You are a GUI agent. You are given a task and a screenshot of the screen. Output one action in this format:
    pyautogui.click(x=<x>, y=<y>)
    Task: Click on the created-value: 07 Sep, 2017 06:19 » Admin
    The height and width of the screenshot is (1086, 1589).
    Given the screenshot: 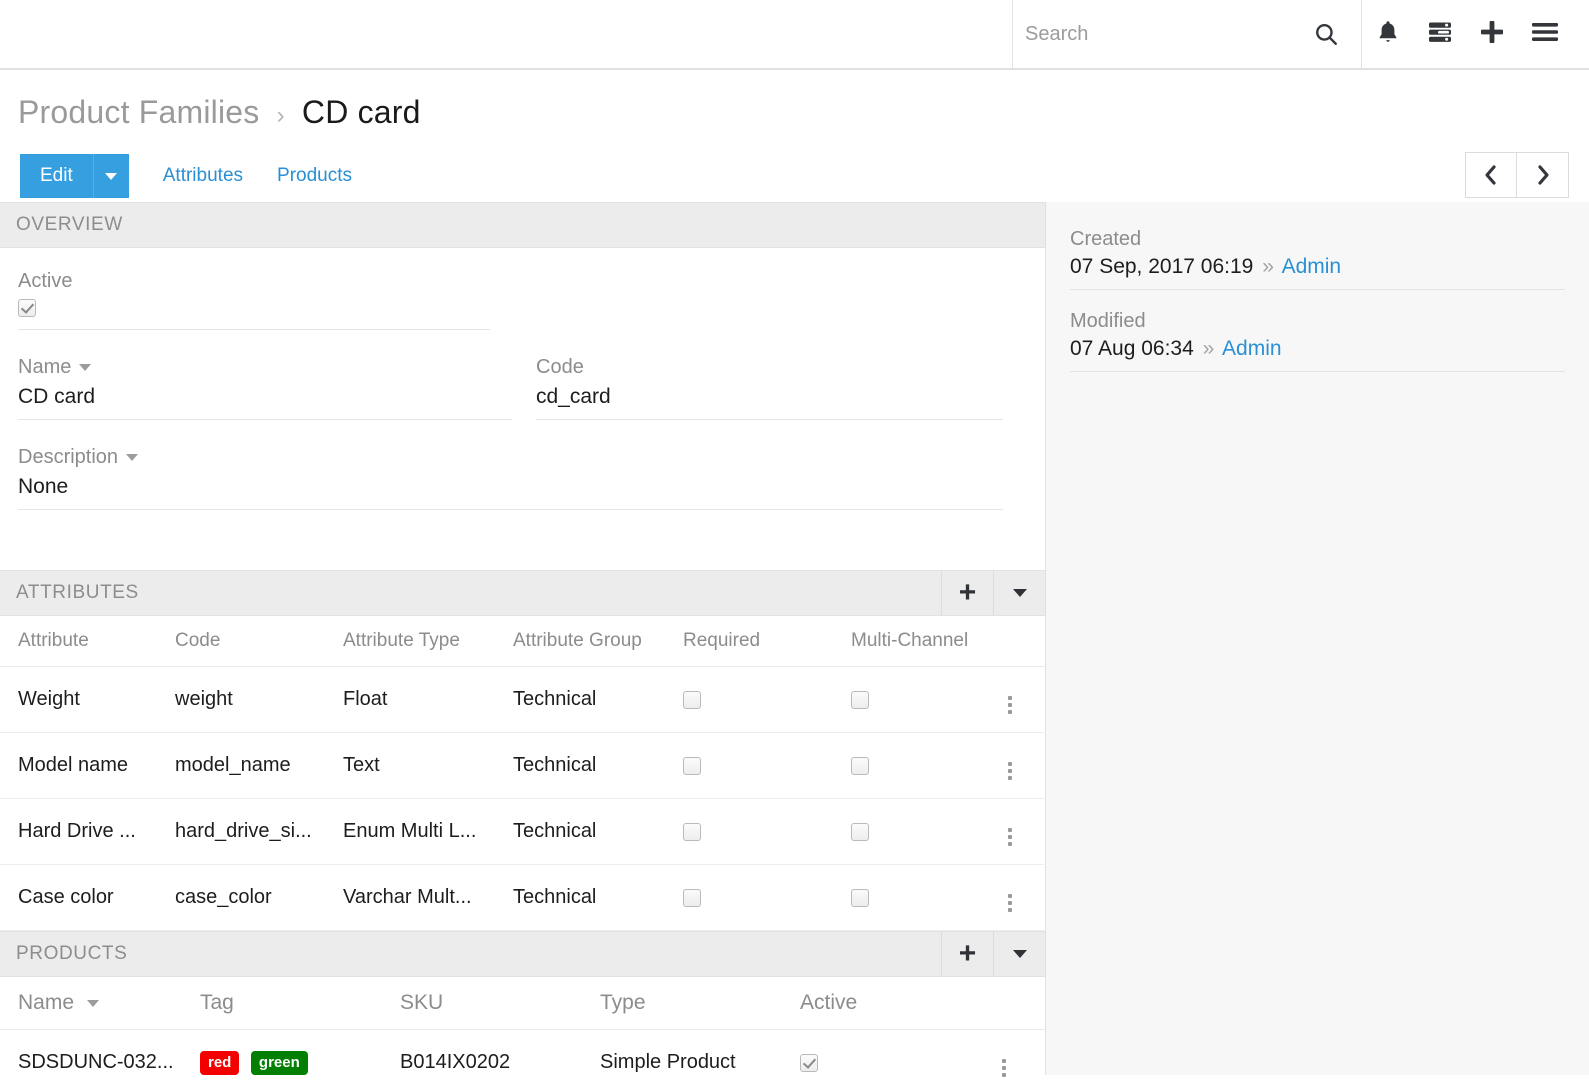 What is the action you would take?
    pyautogui.click(x=1317, y=272)
    